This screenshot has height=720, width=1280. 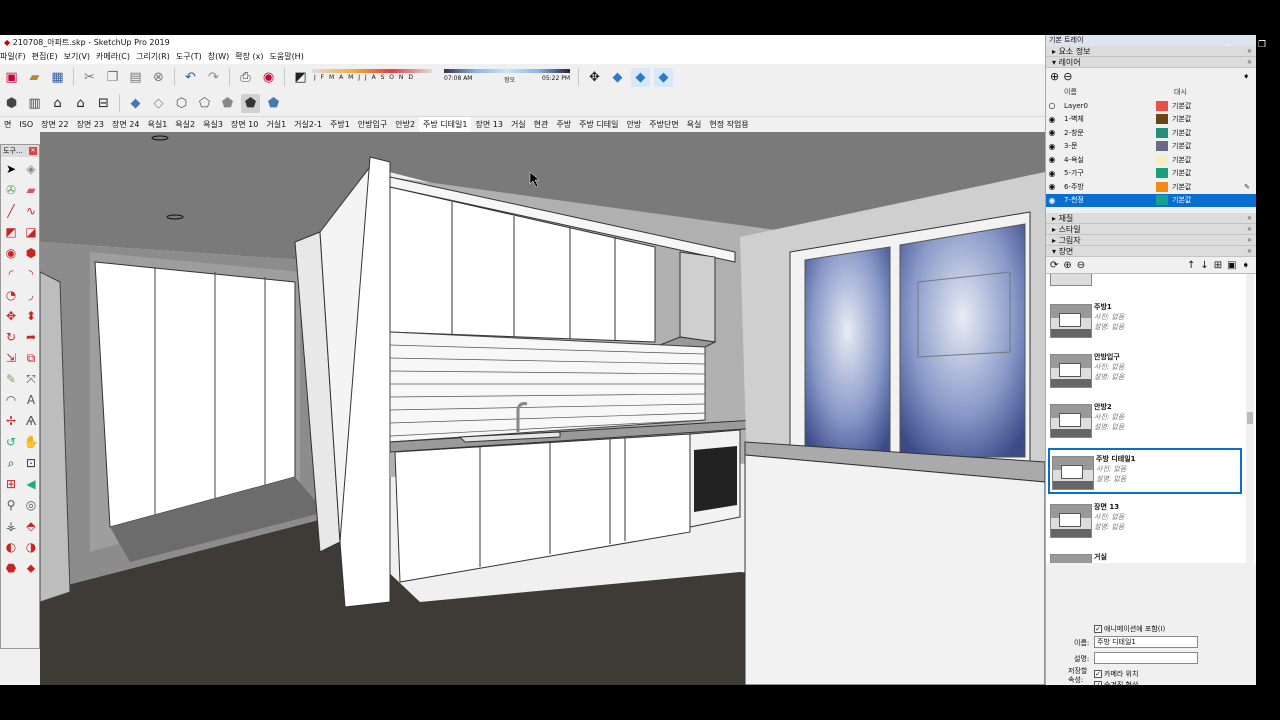 I want to click on back-edges-icon: ◇, so click(x=158, y=103).